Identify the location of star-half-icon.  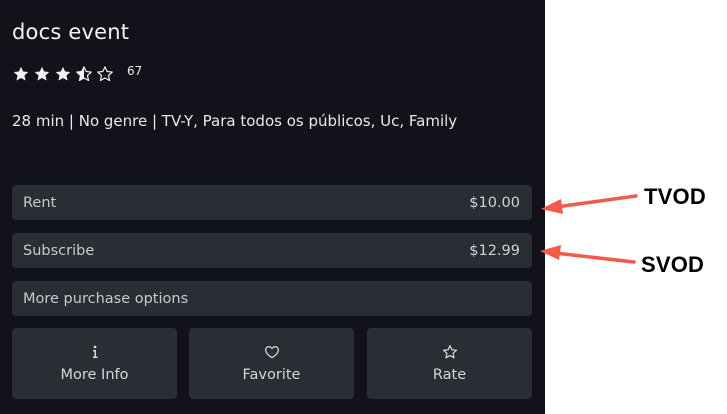
(84, 74).